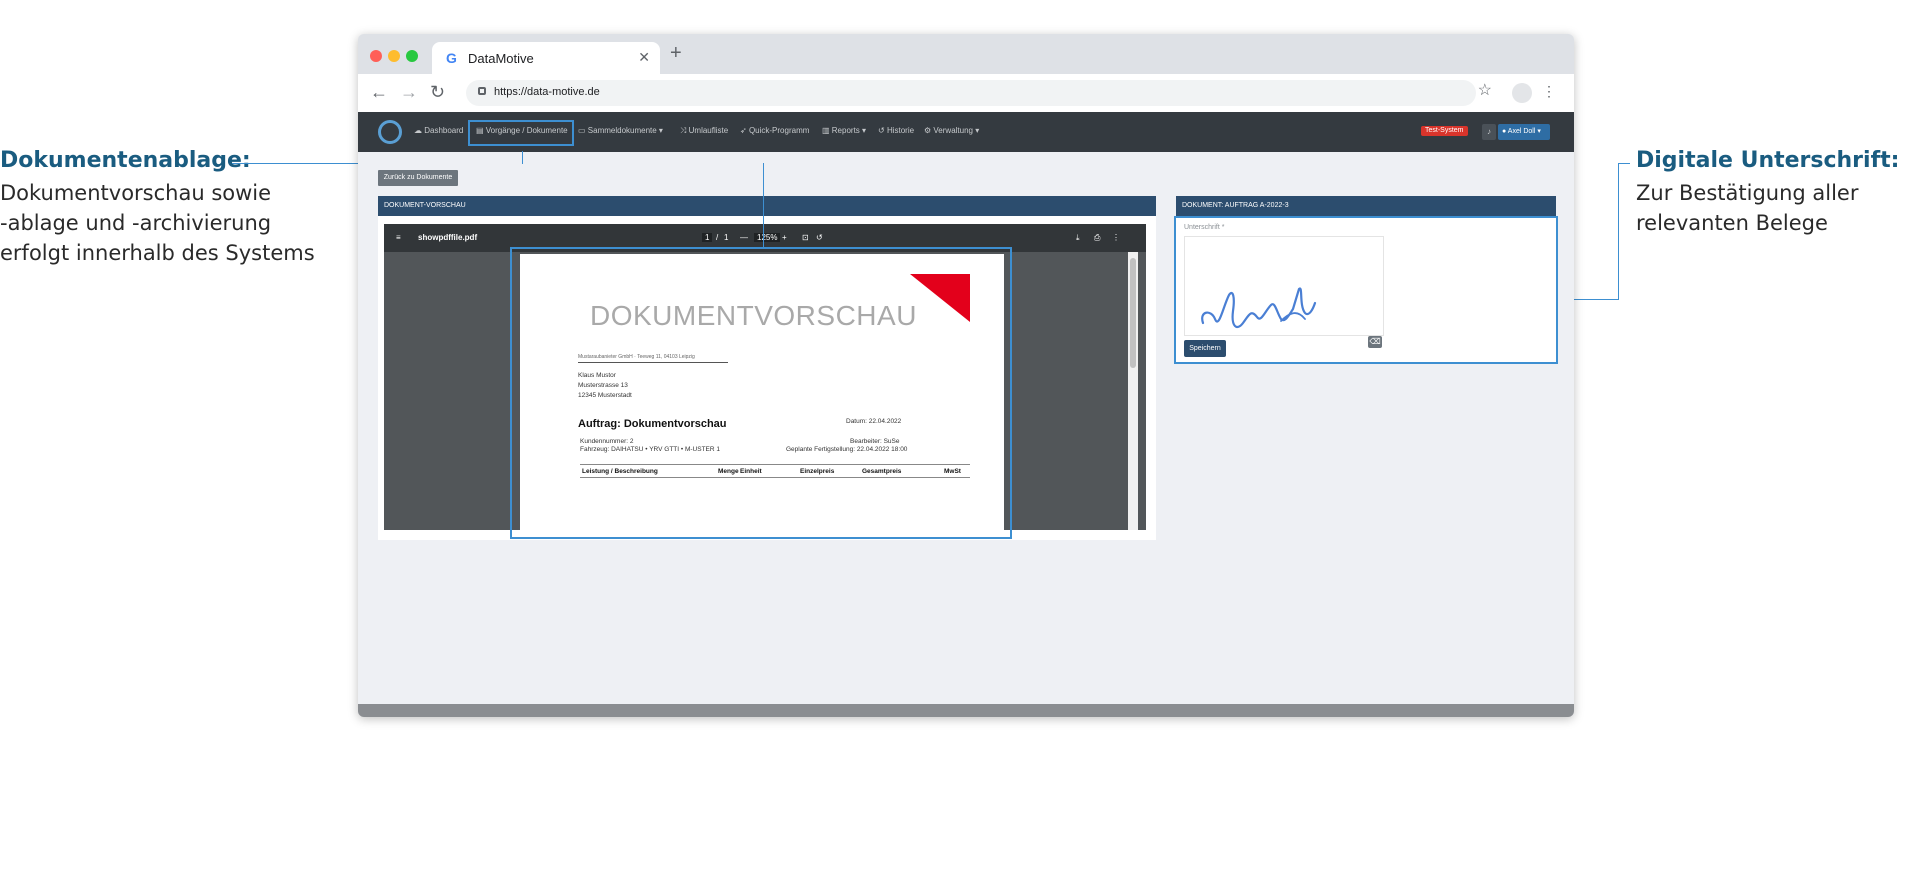 Image resolution: width=1920 pixels, height=878 pixels. I want to click on nav-label: Sammeldokumente, so click(622, 130).